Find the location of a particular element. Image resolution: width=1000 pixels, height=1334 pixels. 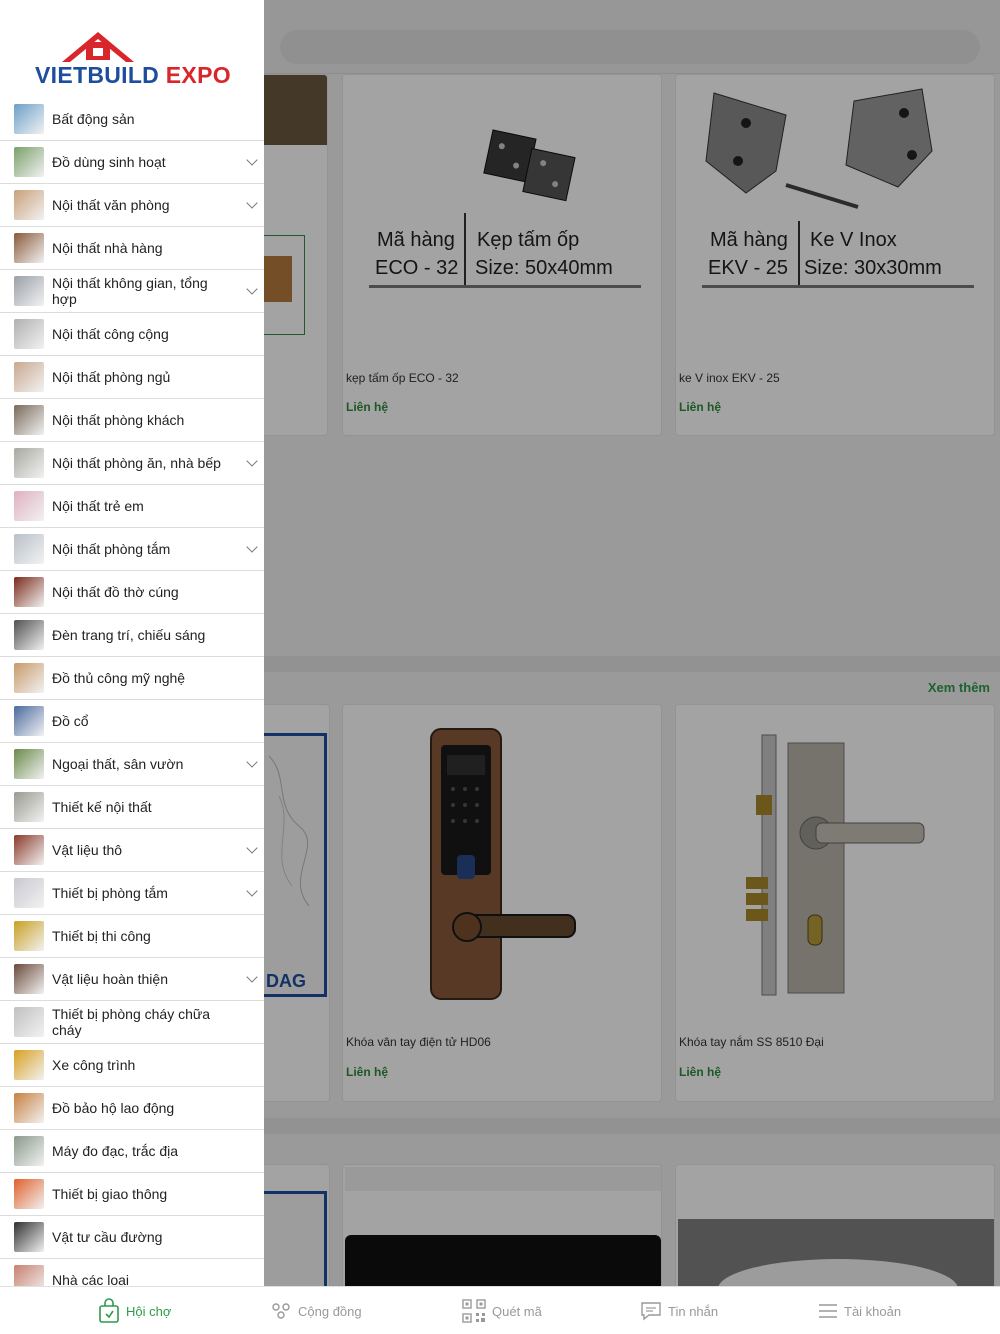

category-item: Đồ bảo hộ lao động is located at coordinates (132, 1108).